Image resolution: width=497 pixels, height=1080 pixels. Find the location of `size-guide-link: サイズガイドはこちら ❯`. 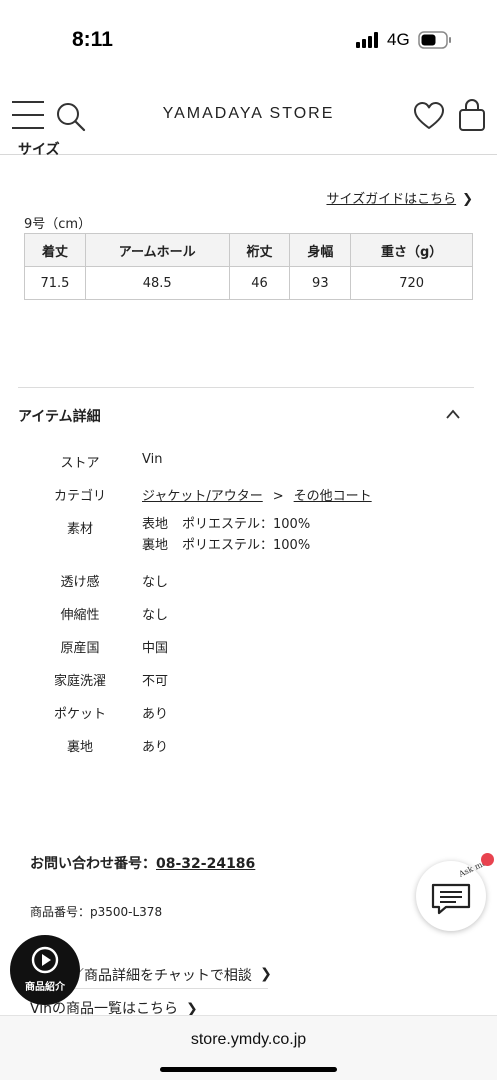

size-guide-link: サイズガイドはこちら ❯ is located at coordinates (399, 197).